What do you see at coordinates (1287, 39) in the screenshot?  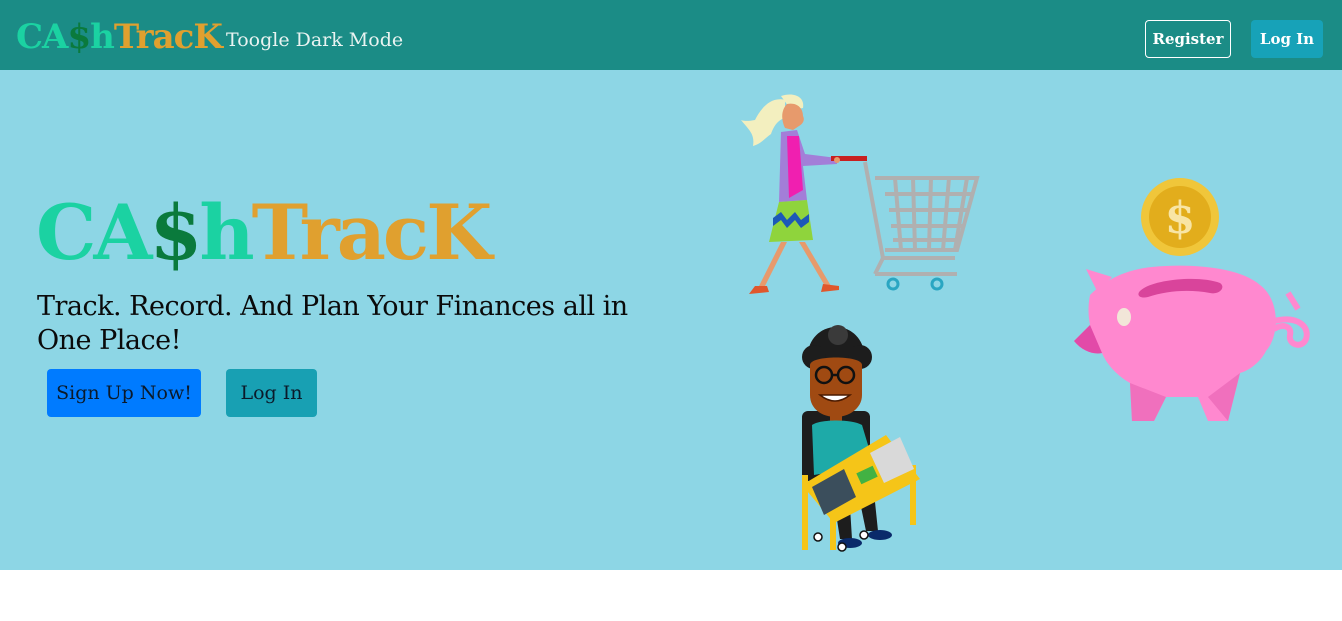 I see `nav-login-button: Log In` at bounding box center [1287, 39].